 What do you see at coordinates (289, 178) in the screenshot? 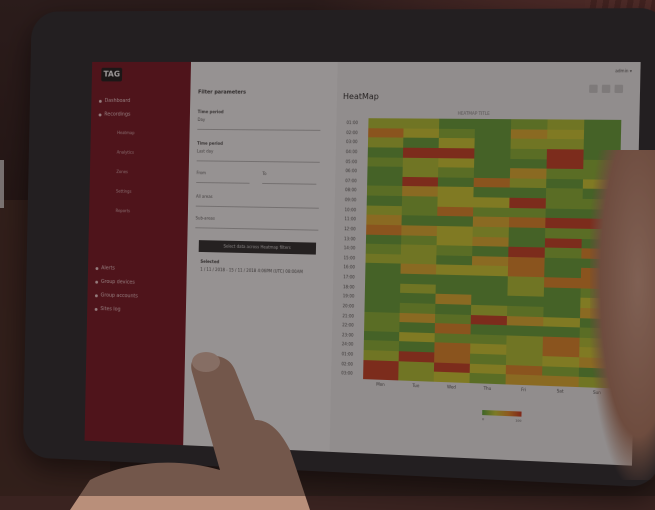
I see `to-date-field: To` at bounding box center [289, 178].